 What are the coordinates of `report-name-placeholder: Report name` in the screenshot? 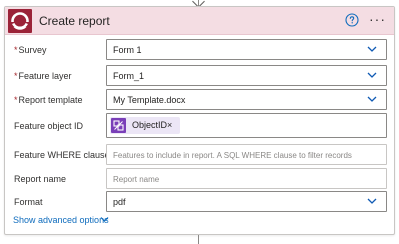 It's located at (136, 179).